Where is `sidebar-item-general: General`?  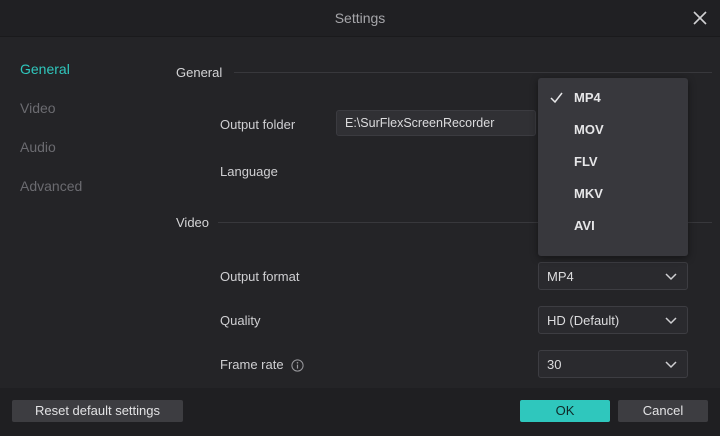
sidebar-item-general: General is located at coordinates (45, 69).